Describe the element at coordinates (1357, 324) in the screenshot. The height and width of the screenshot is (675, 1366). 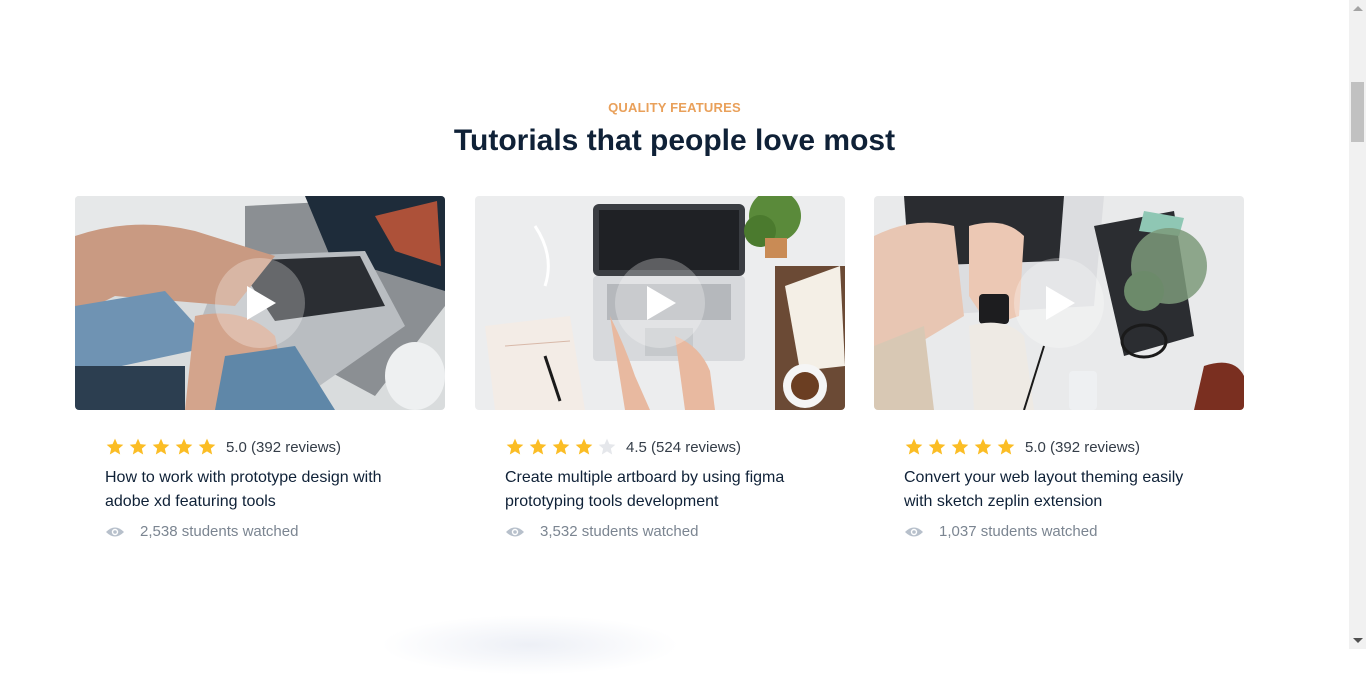
I see `scrollbar` at that location.